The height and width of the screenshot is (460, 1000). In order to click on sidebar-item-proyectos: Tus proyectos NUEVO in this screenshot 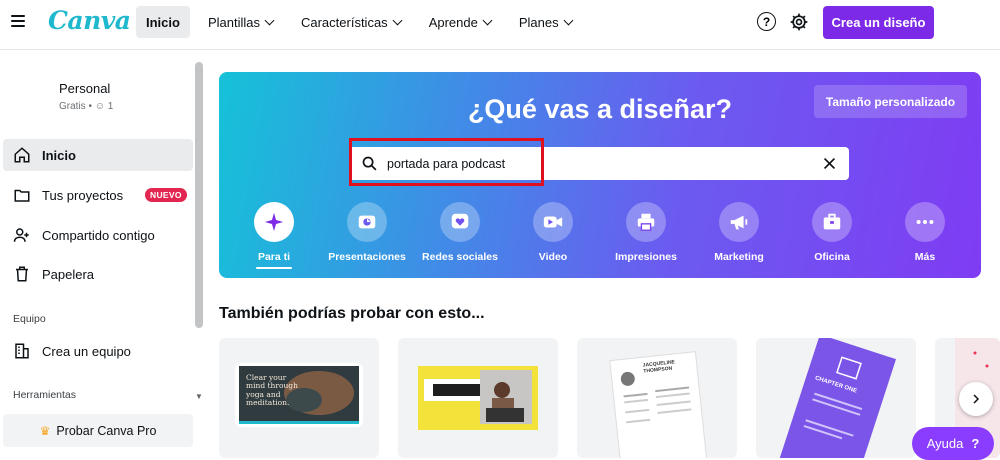, I will do `click(98, 195)`.